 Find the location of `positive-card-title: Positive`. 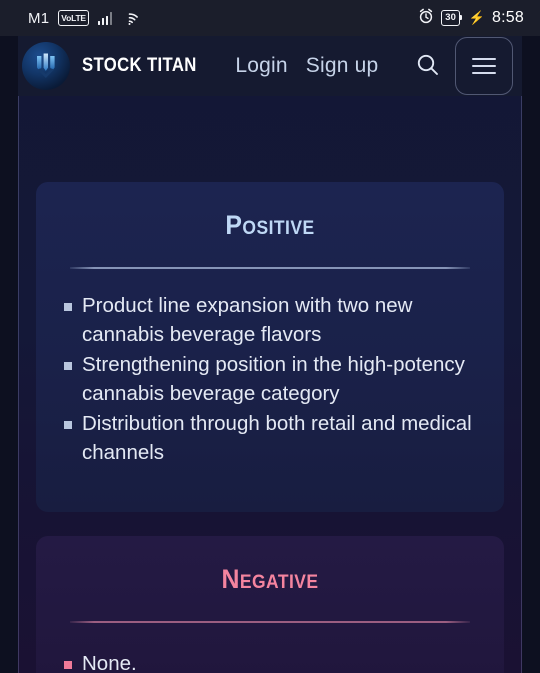

positive-card-title: Positive is located at coordinates (270, 225).